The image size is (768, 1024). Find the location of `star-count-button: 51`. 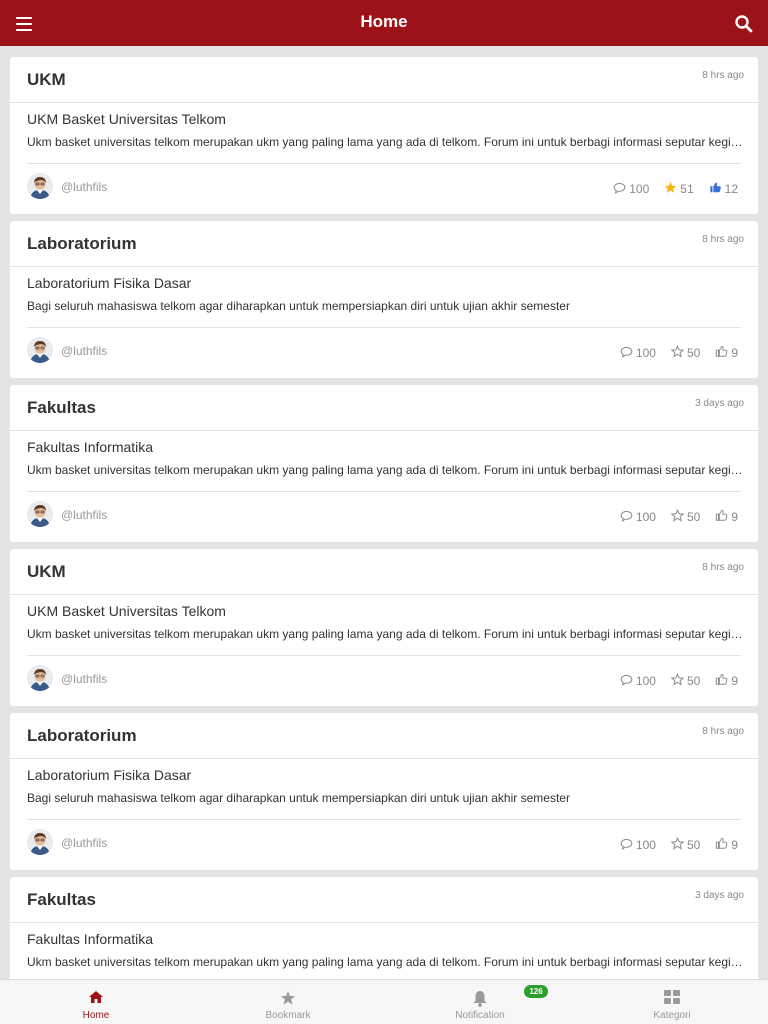

star-count-button: 51 is located at coordinates (679, 189).